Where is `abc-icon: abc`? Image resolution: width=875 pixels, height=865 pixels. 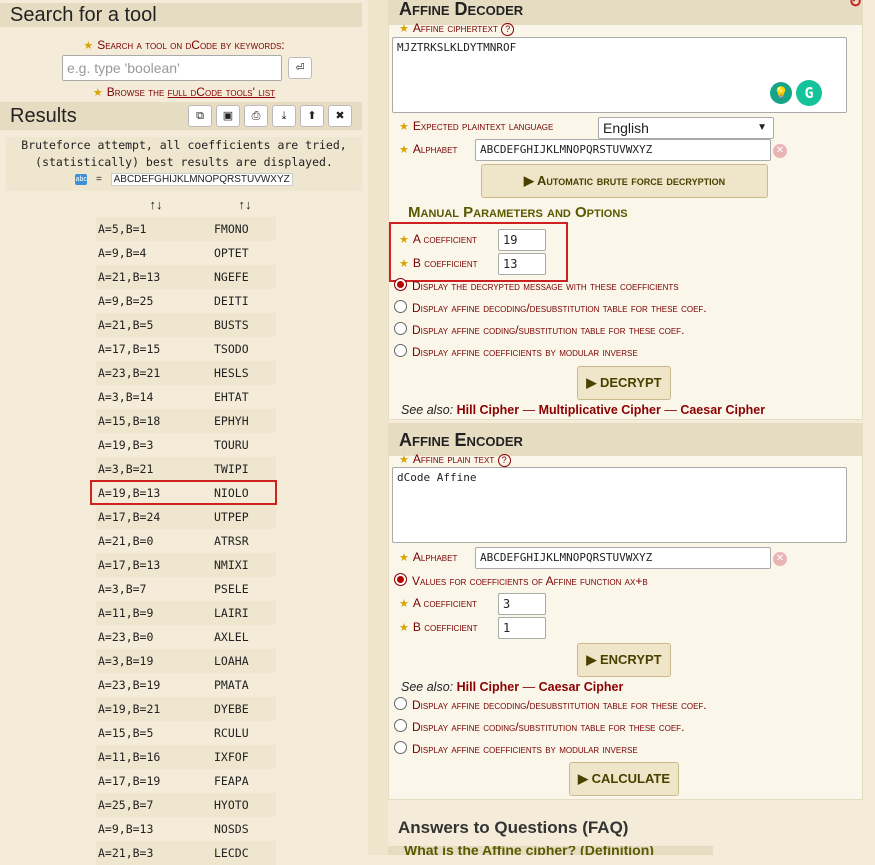 abc-icon: abc is located at coordinates (81, 179).